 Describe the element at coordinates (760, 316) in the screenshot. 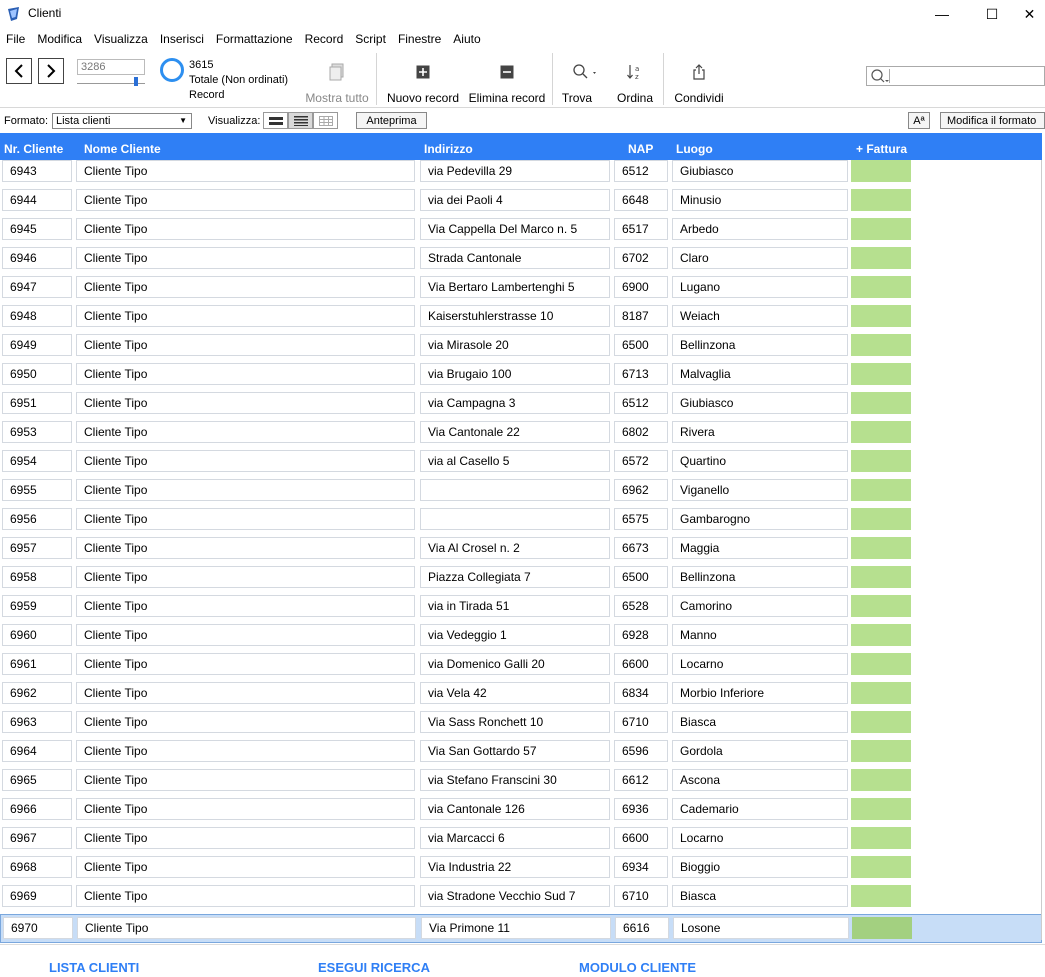

I see `cell-luogo: Weiach` at that location.